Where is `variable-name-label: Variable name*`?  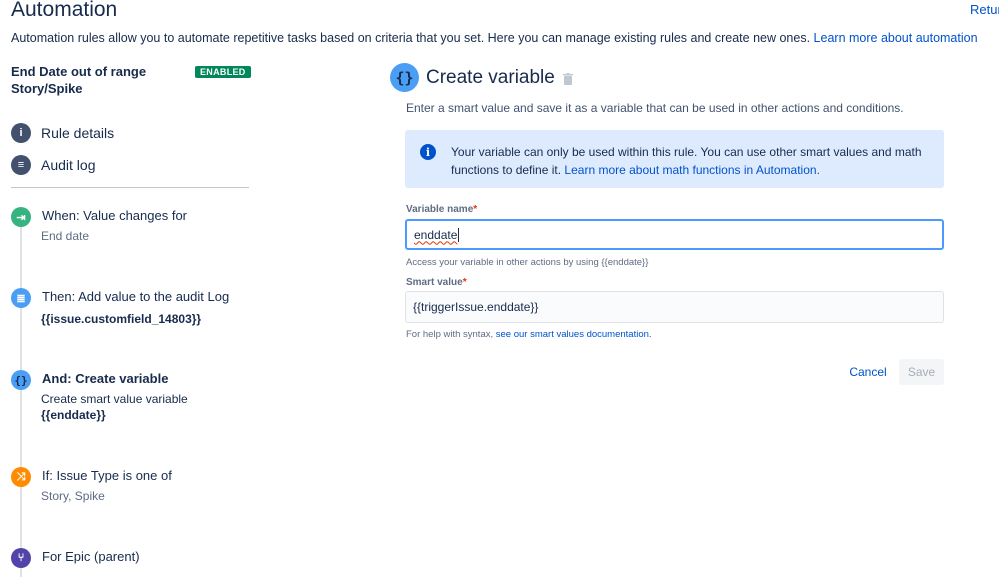
variable-name-label: Variable name* is located at coordinates (442, 209).